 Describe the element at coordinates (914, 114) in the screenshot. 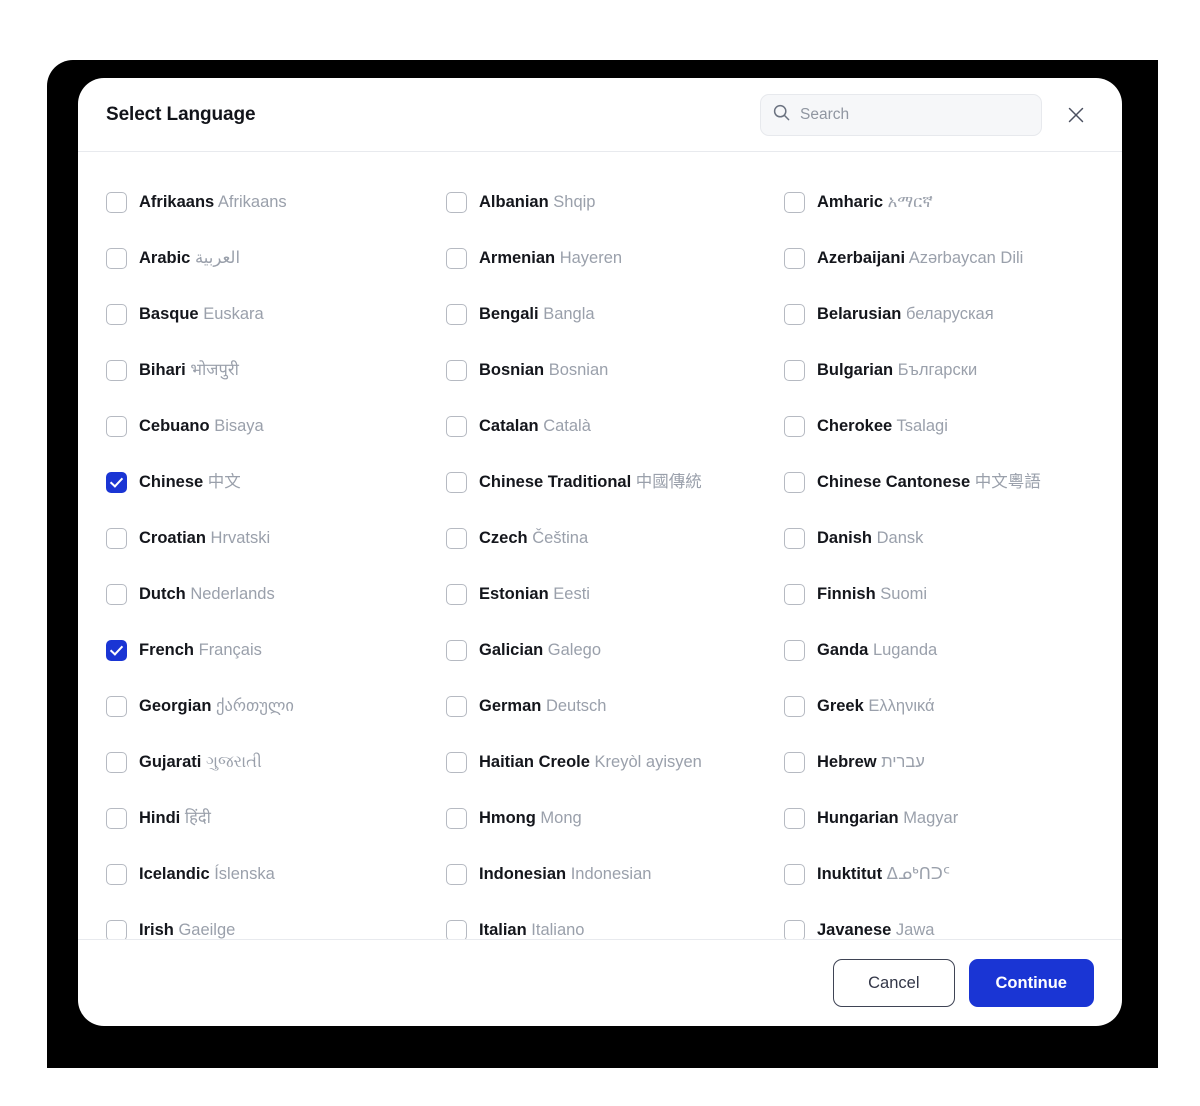

I see `search-input` at that location.